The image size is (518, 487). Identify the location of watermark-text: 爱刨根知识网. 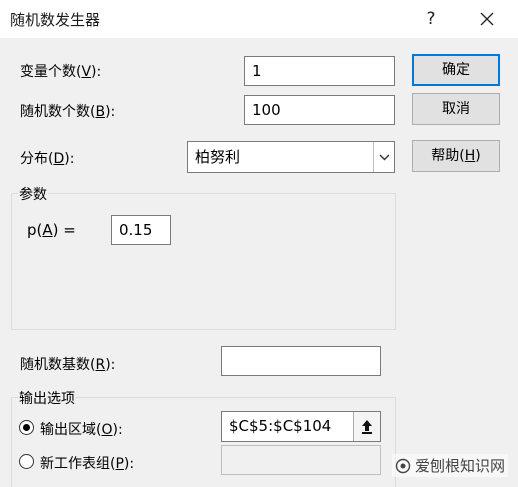
(459, 466).